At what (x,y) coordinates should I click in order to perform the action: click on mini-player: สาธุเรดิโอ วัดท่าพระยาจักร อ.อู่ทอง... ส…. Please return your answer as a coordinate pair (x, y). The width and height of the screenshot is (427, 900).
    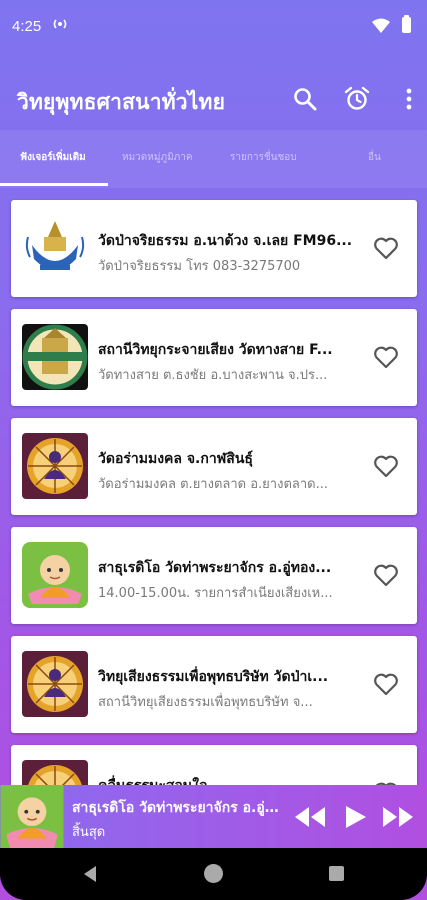
    Looking at the image, I should click on (213, 816).